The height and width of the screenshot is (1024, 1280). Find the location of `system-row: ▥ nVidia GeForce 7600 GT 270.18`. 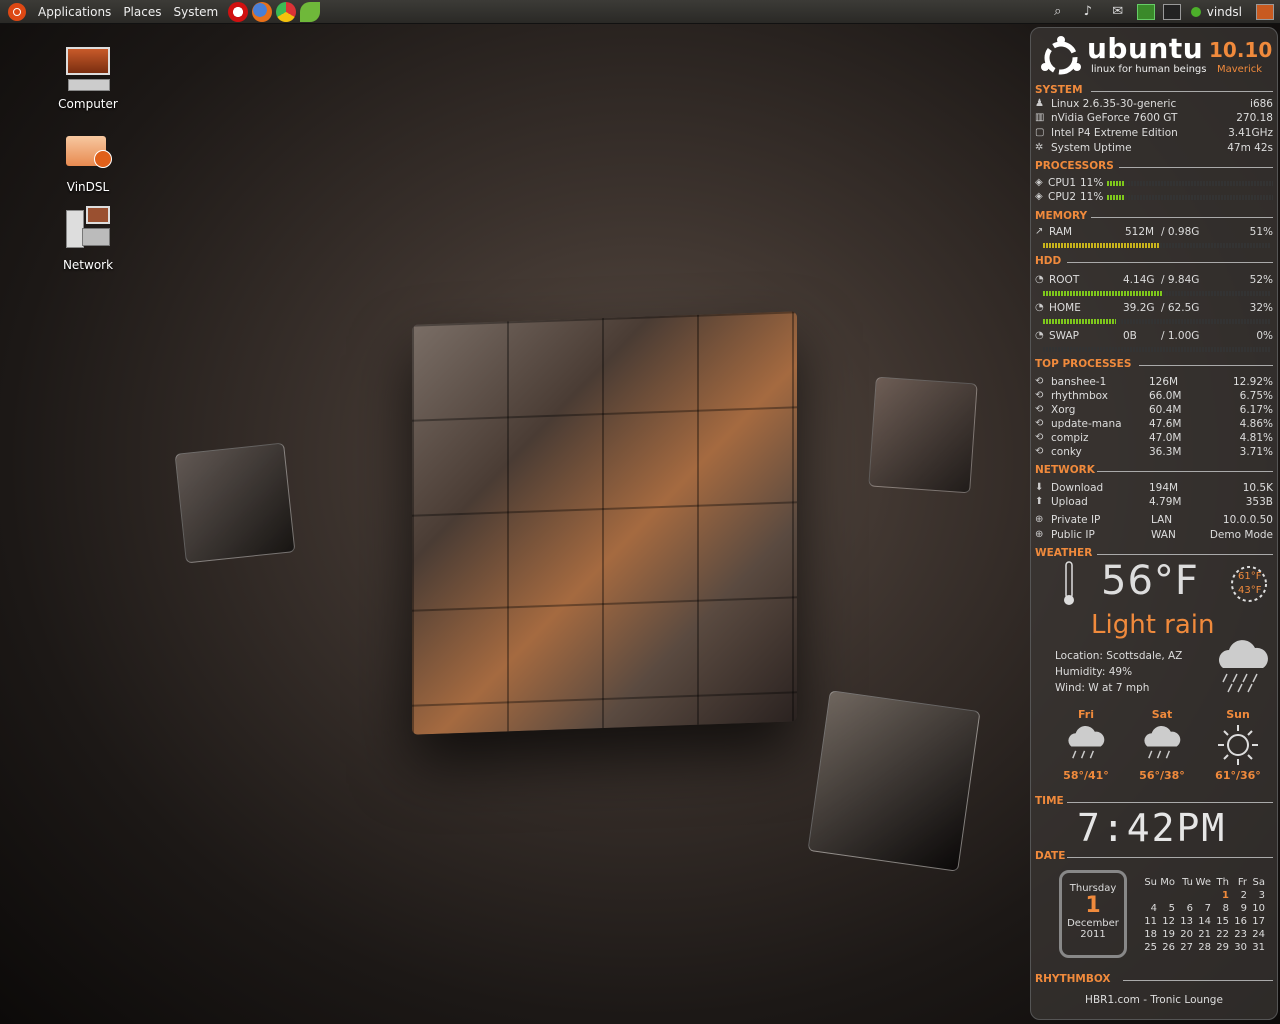

system-row: ▥ nVidia GeForce 7600 GT 270.18 is located at coordinates (1154, 118).